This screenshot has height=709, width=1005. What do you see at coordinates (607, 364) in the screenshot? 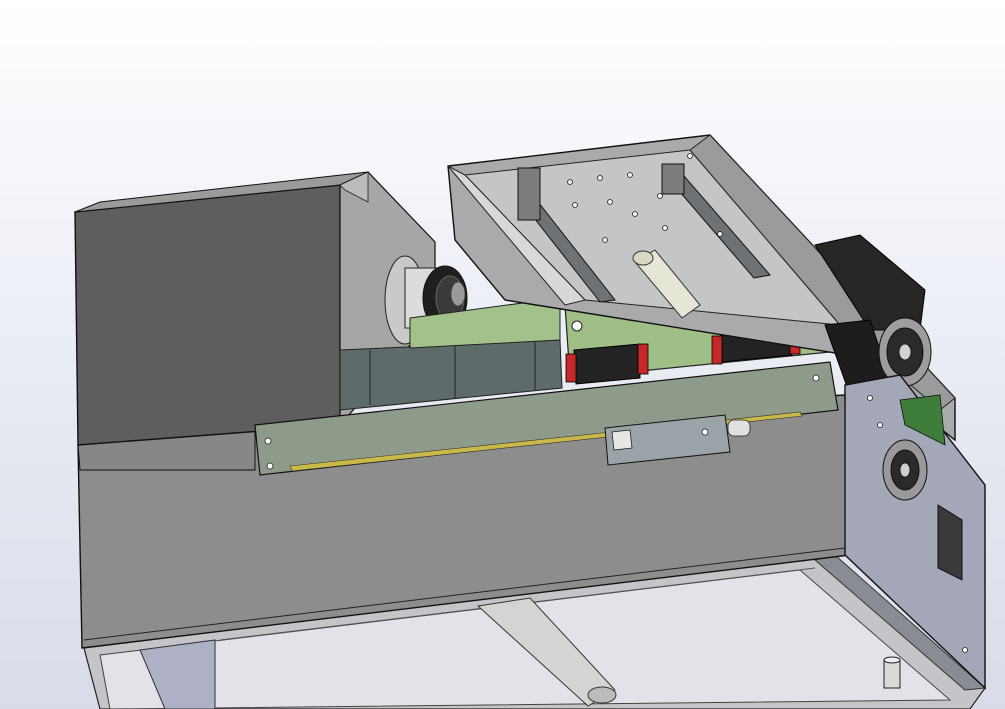
I see `stepper-motor-left` at bounding box center [607, 364].